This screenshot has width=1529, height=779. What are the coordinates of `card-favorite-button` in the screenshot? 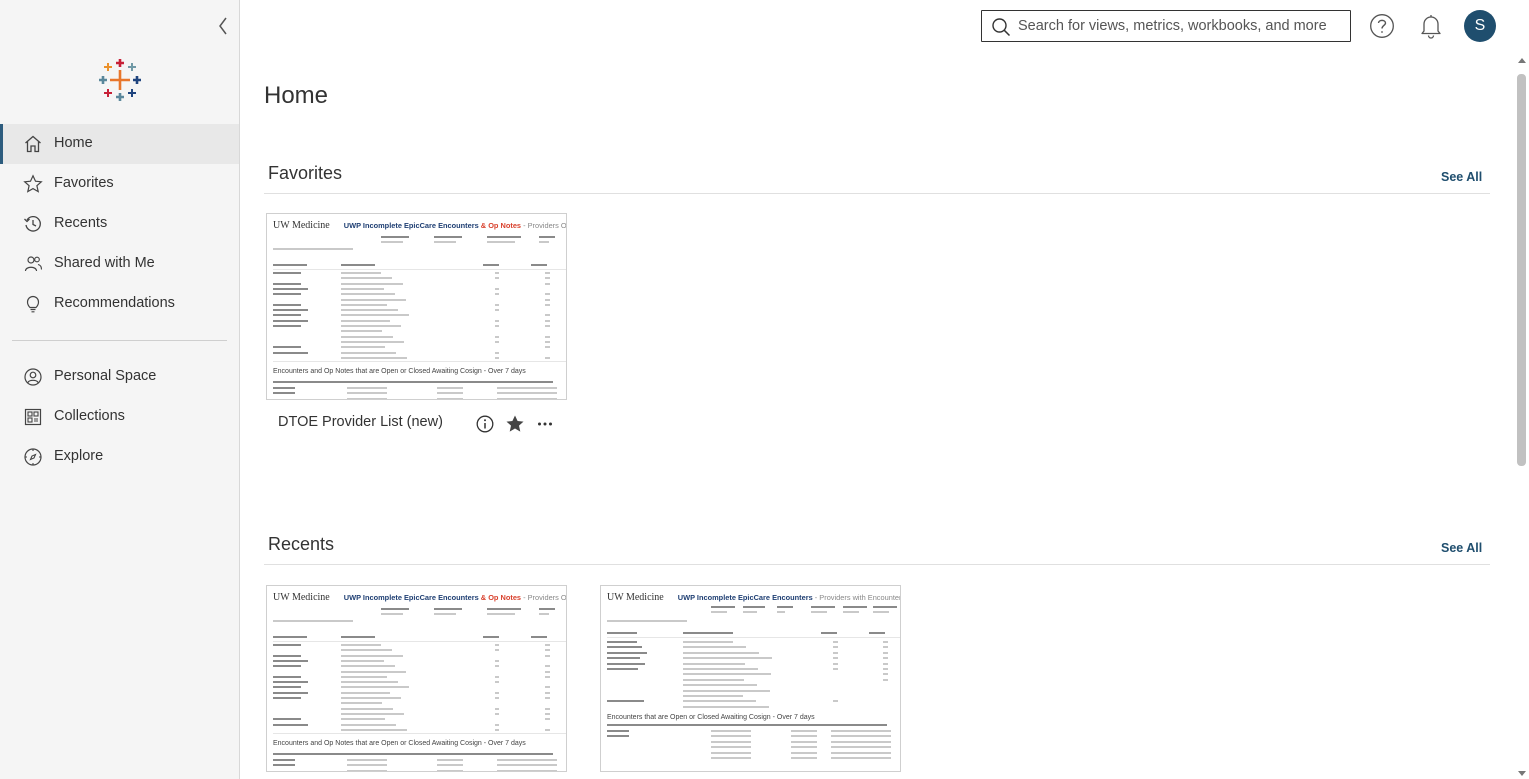 It's located at (515, 424).